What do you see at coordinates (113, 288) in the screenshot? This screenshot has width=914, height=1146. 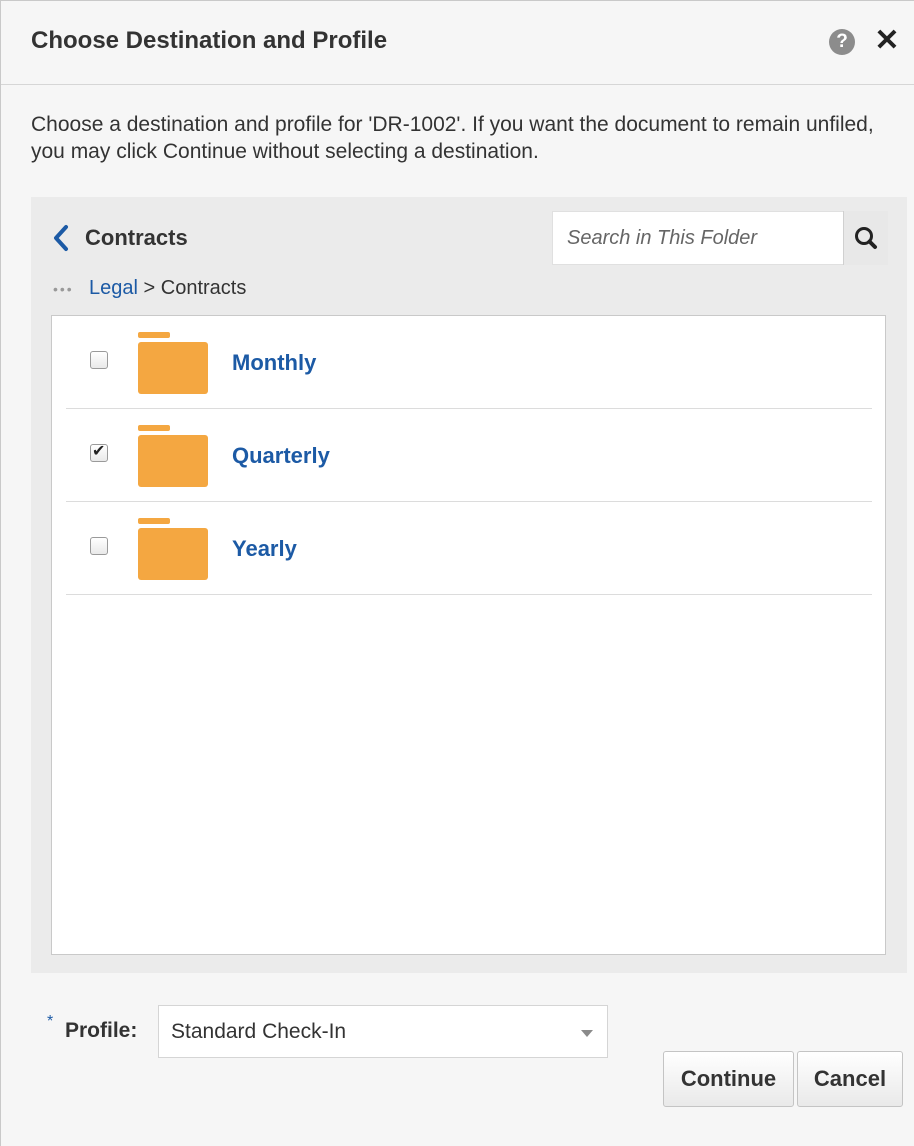 I see `breadcrumb-legal-link: Legal` at bounding box center [113, 288].